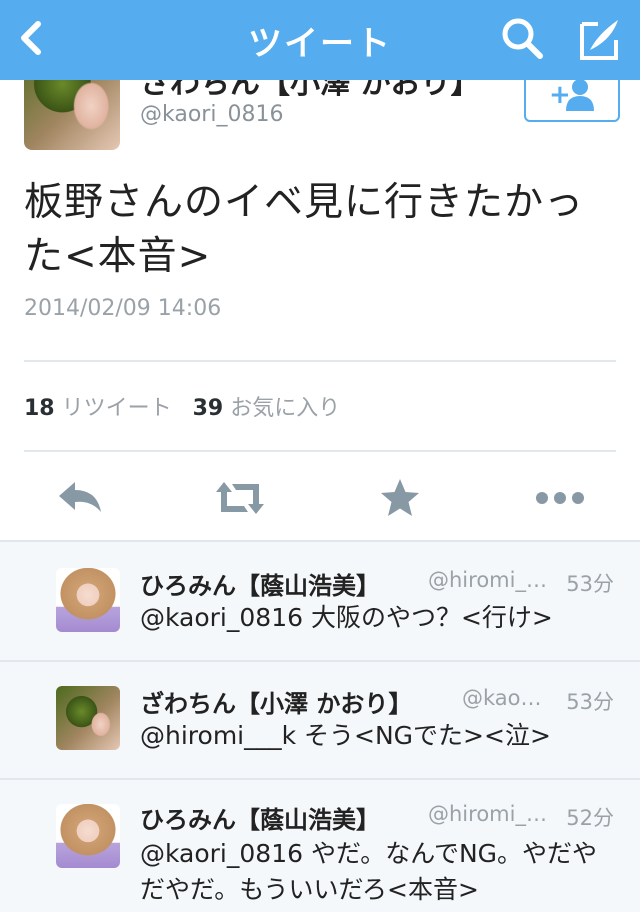 The width and height of the screenshot is (640, 912). What do you see at coordinates (182, 406) in the screenshot?
I see `tweet-stats: 18 リツイート 39 お気に入り` at bounding box center [182, 406].